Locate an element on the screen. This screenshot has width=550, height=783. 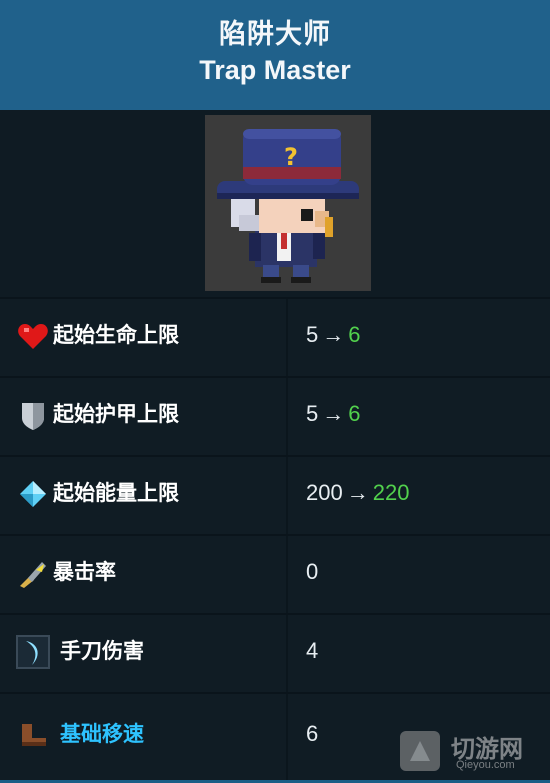
crit-icon is located at coordinates (33, 575).